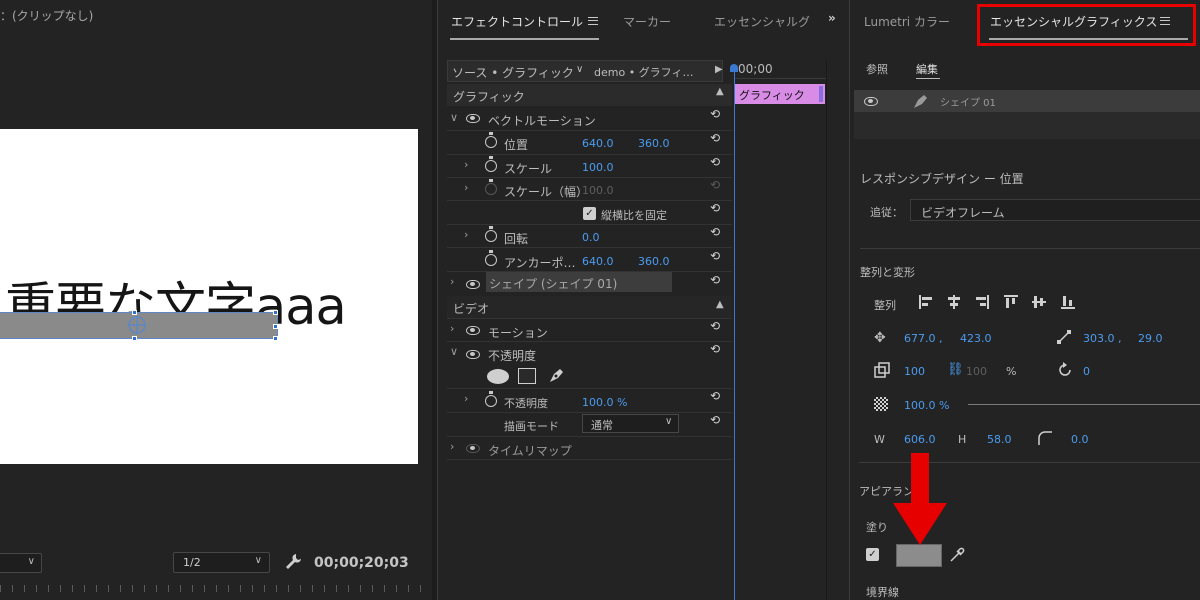  Describe the element at coordinates (734, 335) in the screenshot. I see `playhead-line` at that location.